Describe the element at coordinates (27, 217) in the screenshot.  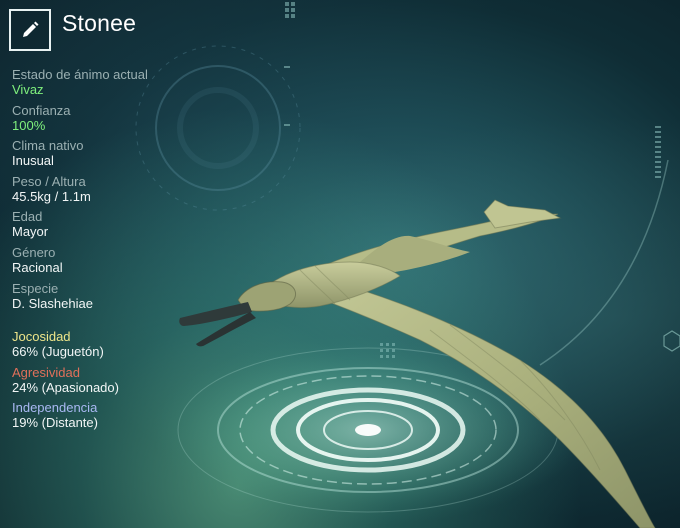
I see `stat-label: Edad` at that location.